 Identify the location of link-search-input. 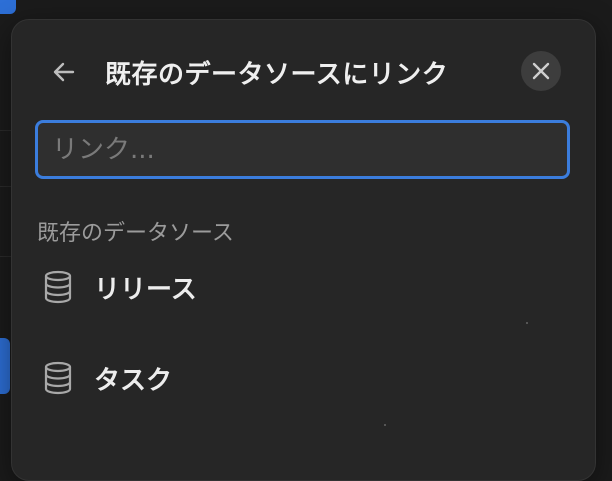
(302, 149).